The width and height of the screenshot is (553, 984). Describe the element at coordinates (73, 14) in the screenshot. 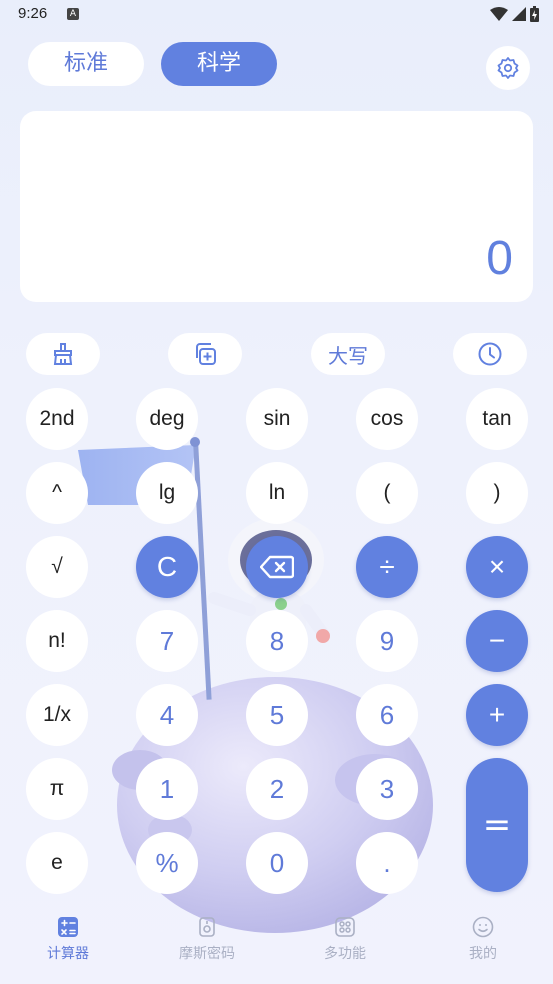

I see `notification-icon: A` at that location.